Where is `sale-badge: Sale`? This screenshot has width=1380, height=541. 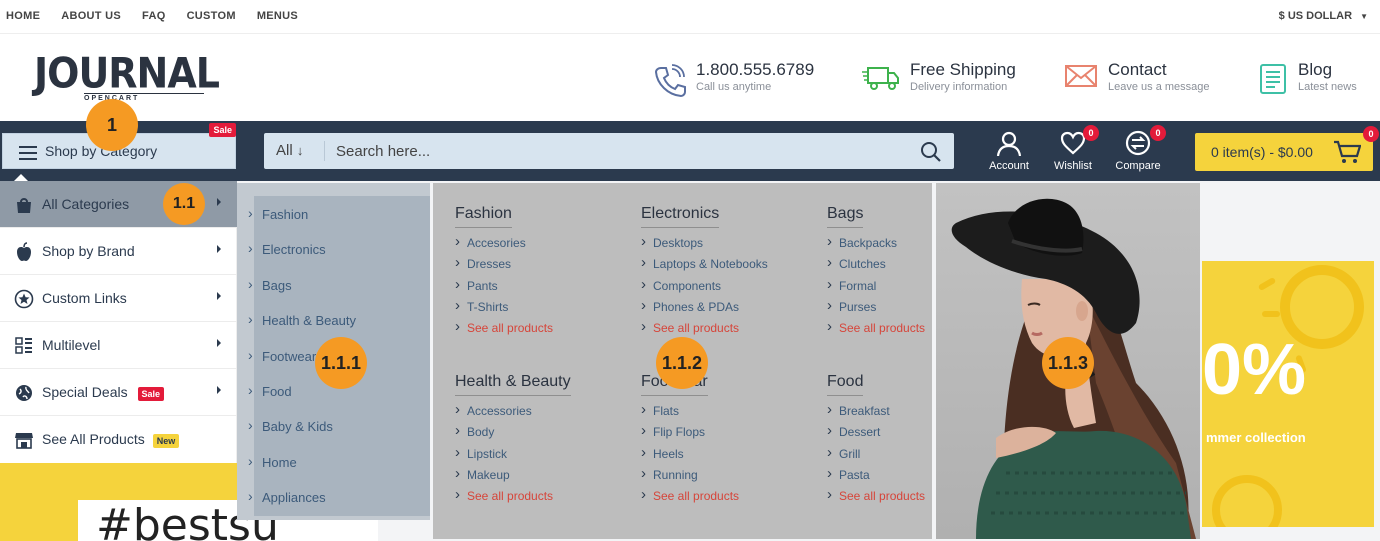
sale-badge: Sale is located at coordinates (151, 394).